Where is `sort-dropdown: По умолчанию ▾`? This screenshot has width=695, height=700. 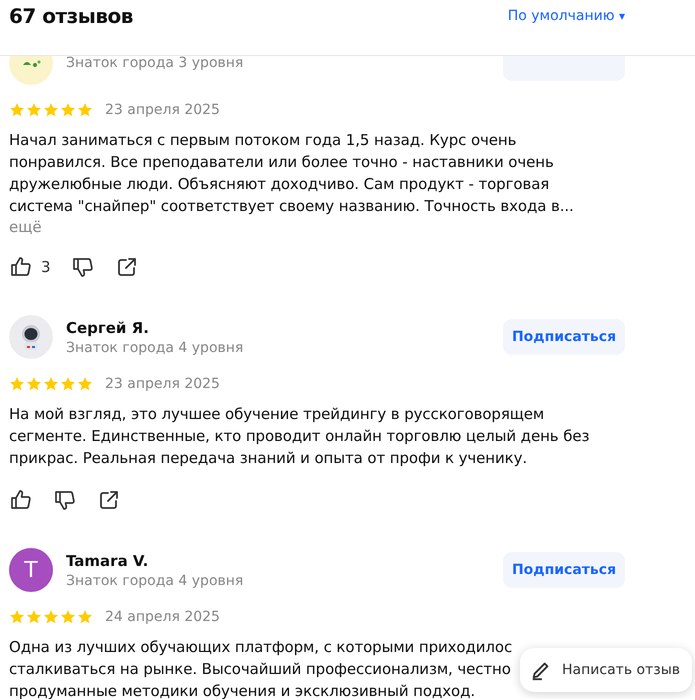 sort-dropdown: По умолчанию ▾ is located at coordinates (566, 14).